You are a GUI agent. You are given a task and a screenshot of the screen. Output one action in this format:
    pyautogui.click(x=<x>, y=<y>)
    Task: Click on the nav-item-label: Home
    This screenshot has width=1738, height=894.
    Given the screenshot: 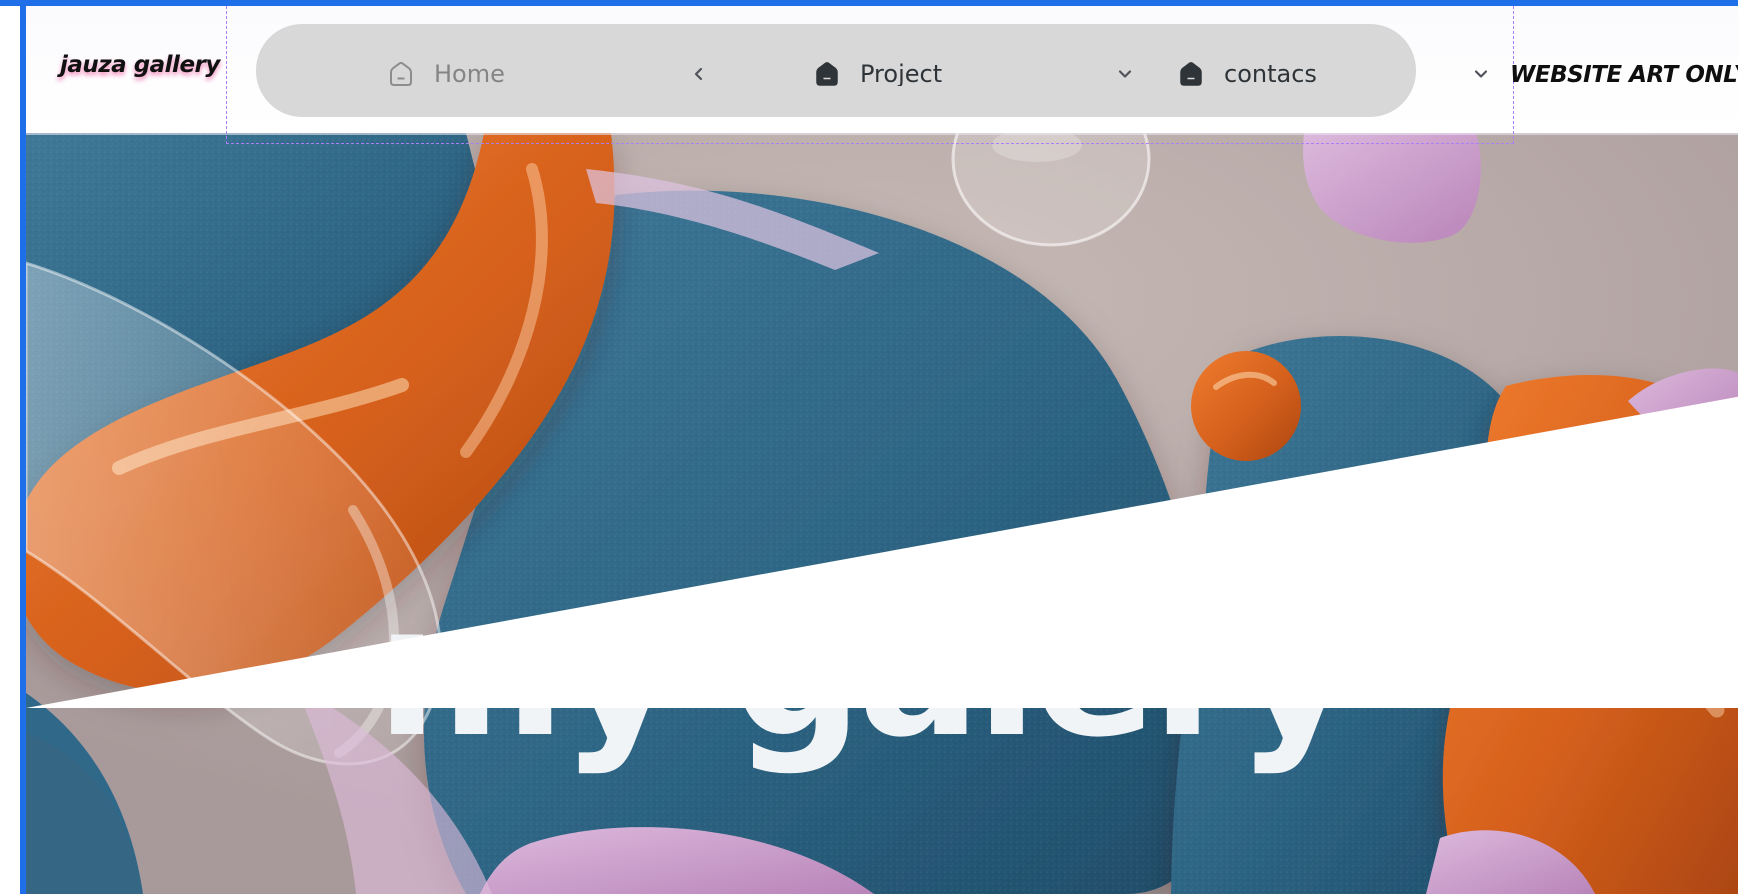 What is the action you would take?
    pyautogui.click(x=469, y=74)
    